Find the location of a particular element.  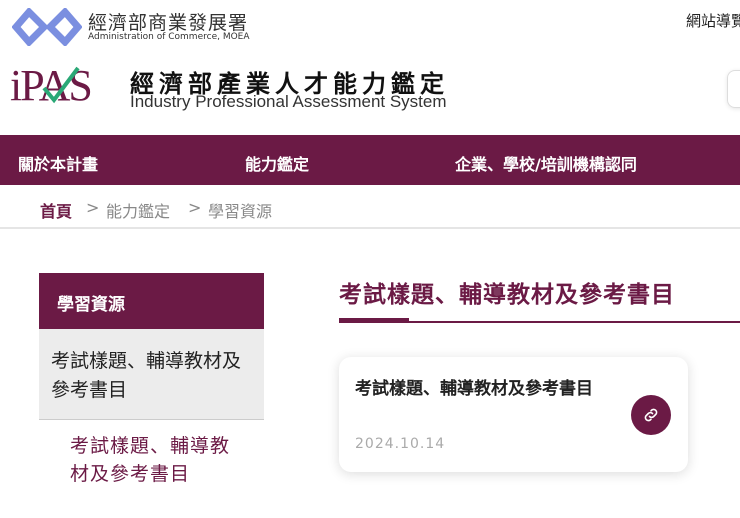

sidebar-heading: 學習資源 is located at coordinates (151, 301).